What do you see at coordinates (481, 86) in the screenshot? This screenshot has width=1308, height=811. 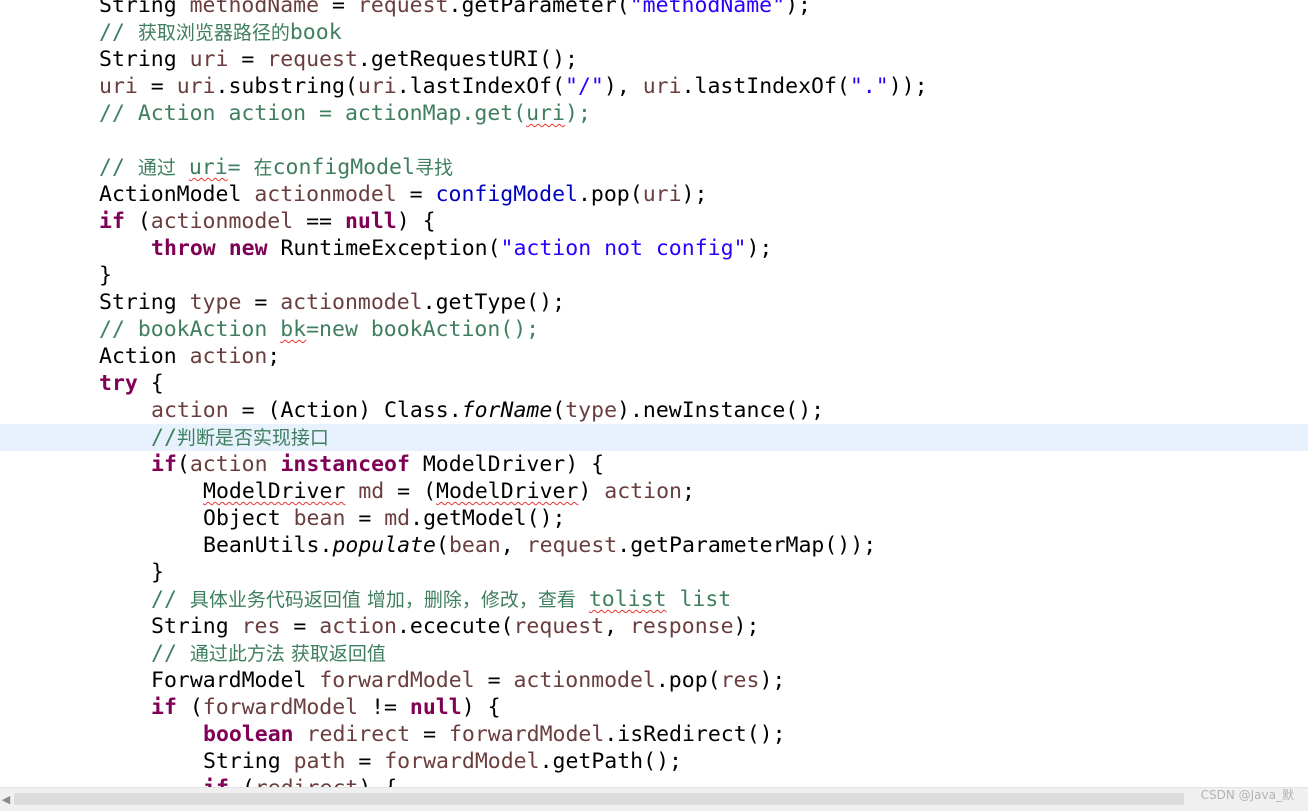 I see `code-token: .lastIndexOf(` at bounding box center [481, 86].